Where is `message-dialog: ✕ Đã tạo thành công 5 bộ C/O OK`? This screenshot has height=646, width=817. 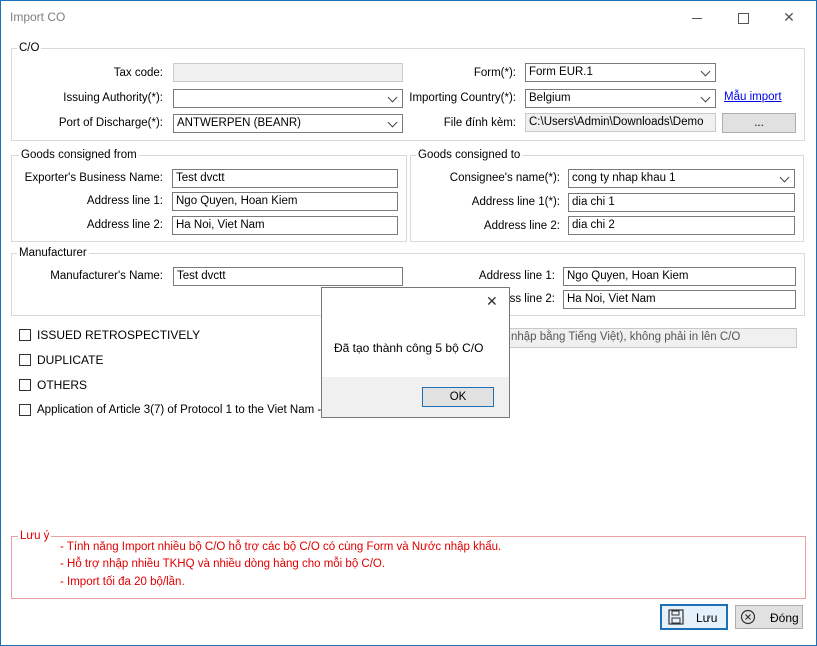
message-dialog: ✕ Đã tạo thành công 5 bộ C/O OK is located at coordinates (415, 352).